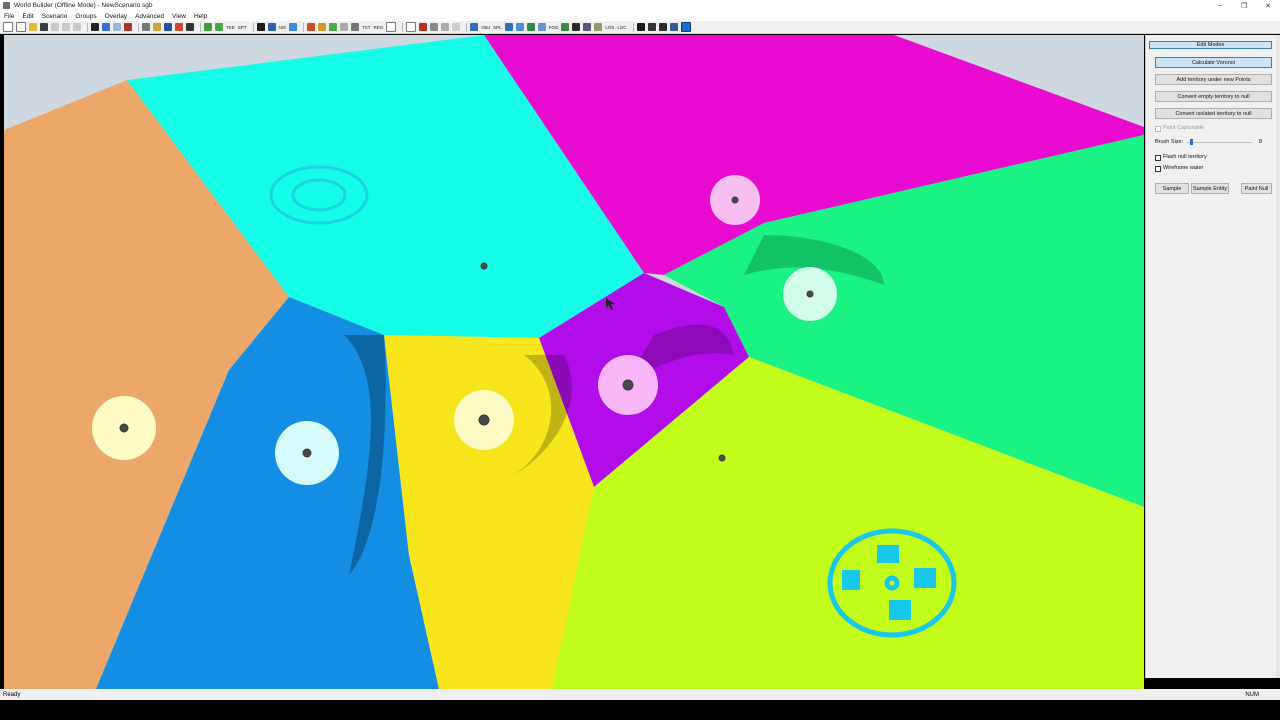 The image size is (1280, 720). Describe the element at coordinates (530, 27) in the screenshot. I see `territory-icon` at that location.